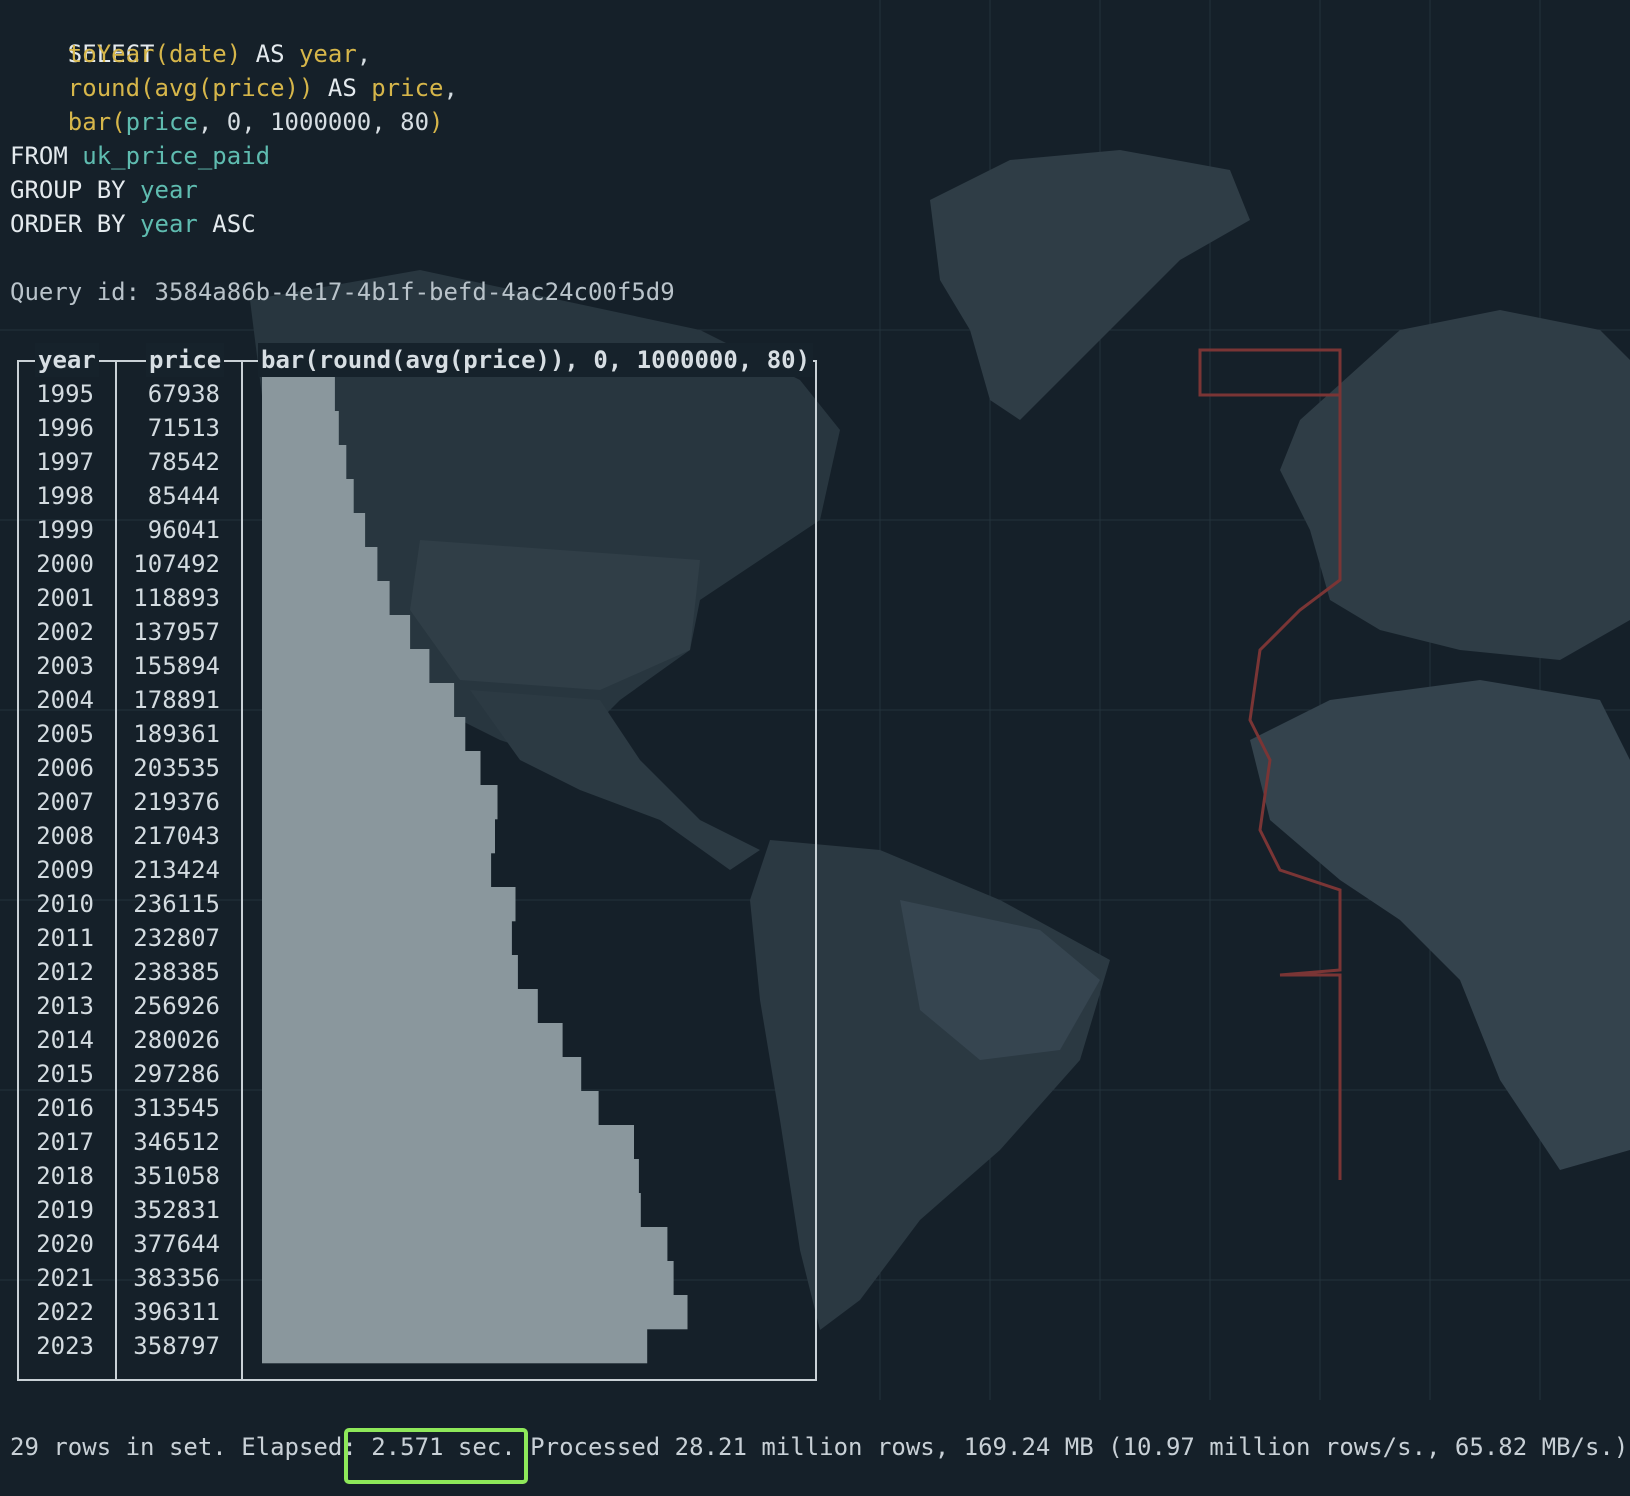 The width and height of the screenshot is (1630, 1496). I want to click on bar-2016, so click(430, 1108).